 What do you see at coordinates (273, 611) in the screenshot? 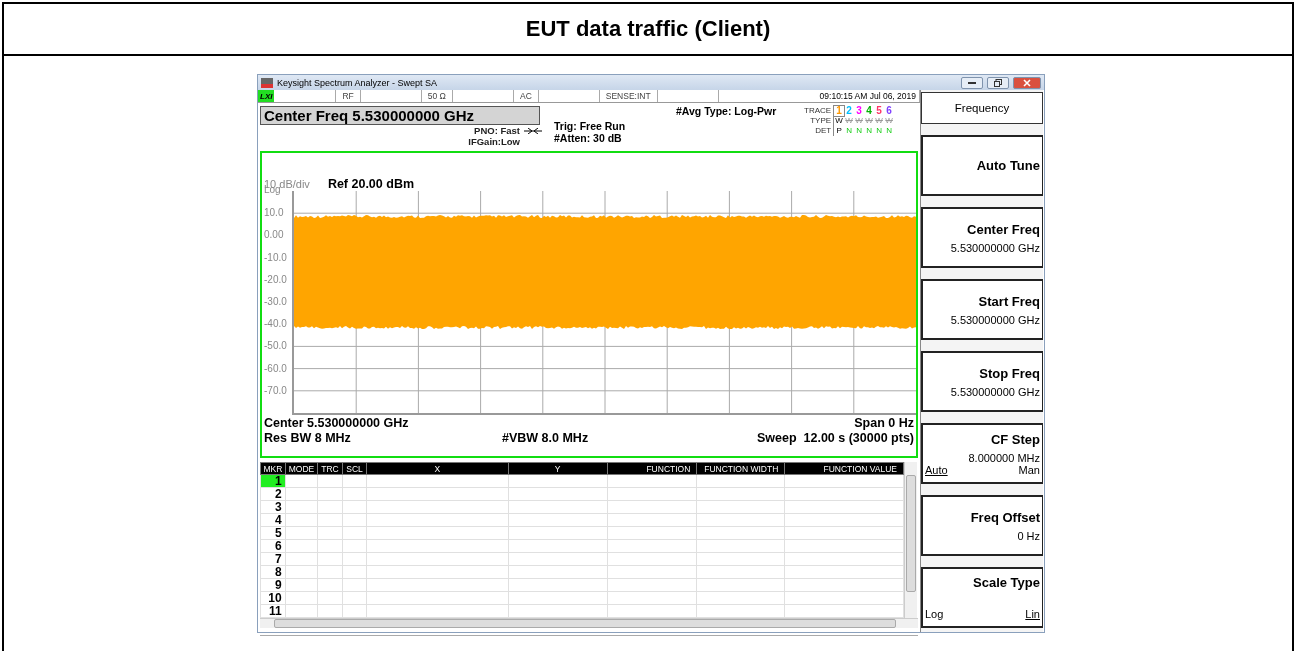
I see `marker-number: 11` at bounding box center [273, 611].